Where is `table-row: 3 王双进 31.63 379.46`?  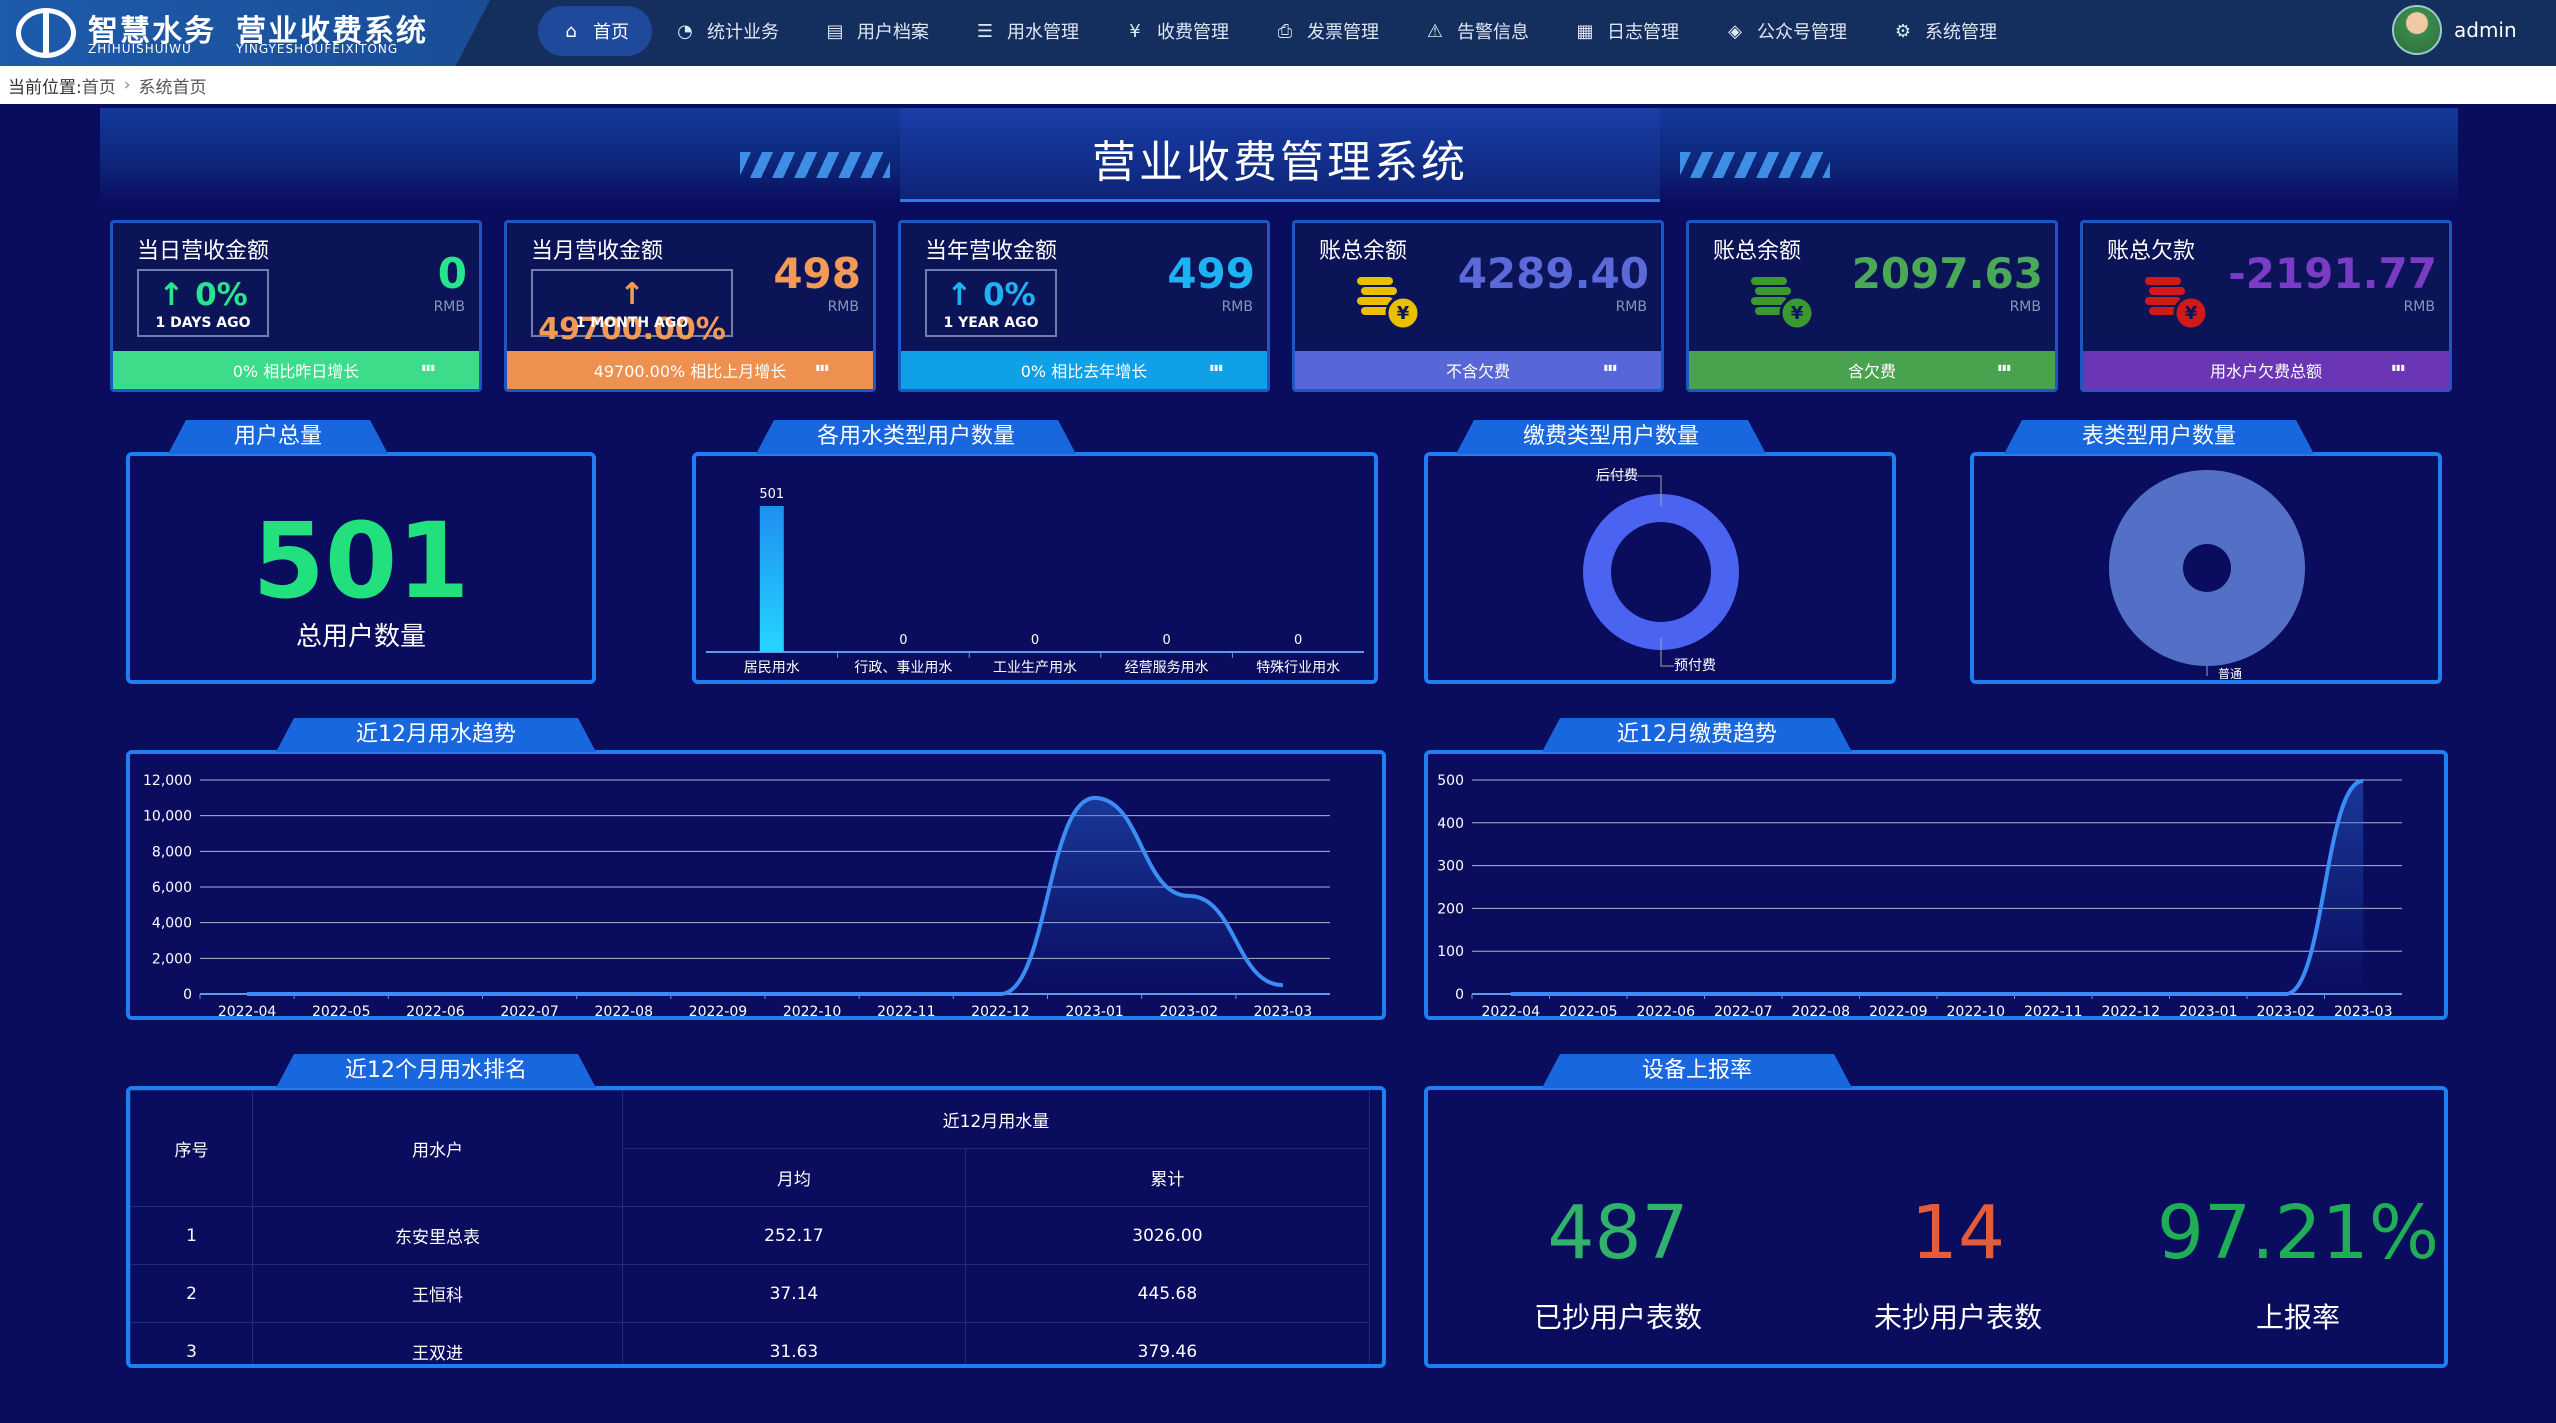
table-row: 3 王双进 31.63 379.46 is located at coordinates (750, 1343).